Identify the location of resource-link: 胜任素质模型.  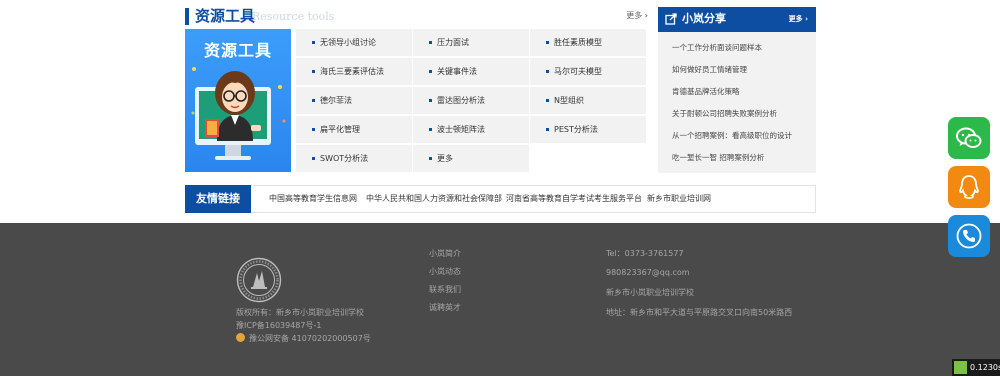
(588, 43).